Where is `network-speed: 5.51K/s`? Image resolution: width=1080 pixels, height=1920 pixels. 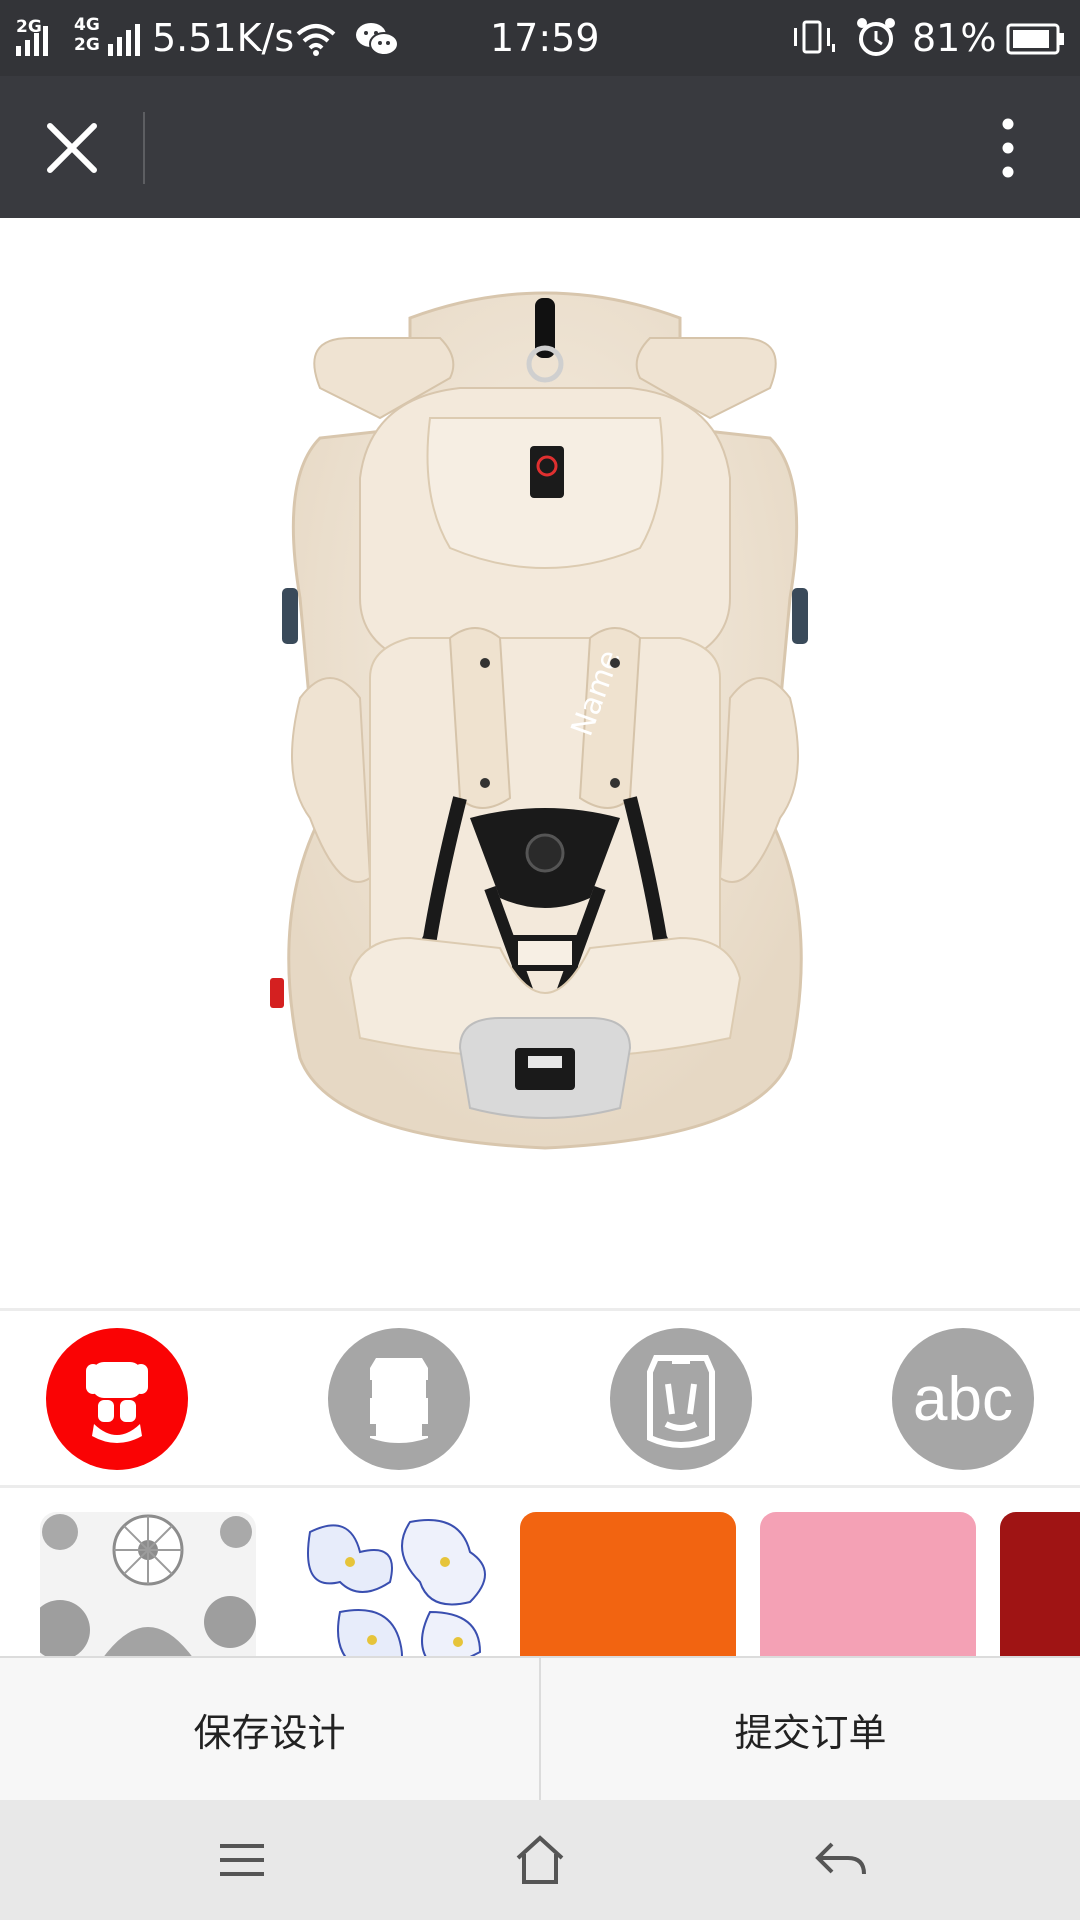 network-speed: 5.51K/s is located at coordinates (223, 38).